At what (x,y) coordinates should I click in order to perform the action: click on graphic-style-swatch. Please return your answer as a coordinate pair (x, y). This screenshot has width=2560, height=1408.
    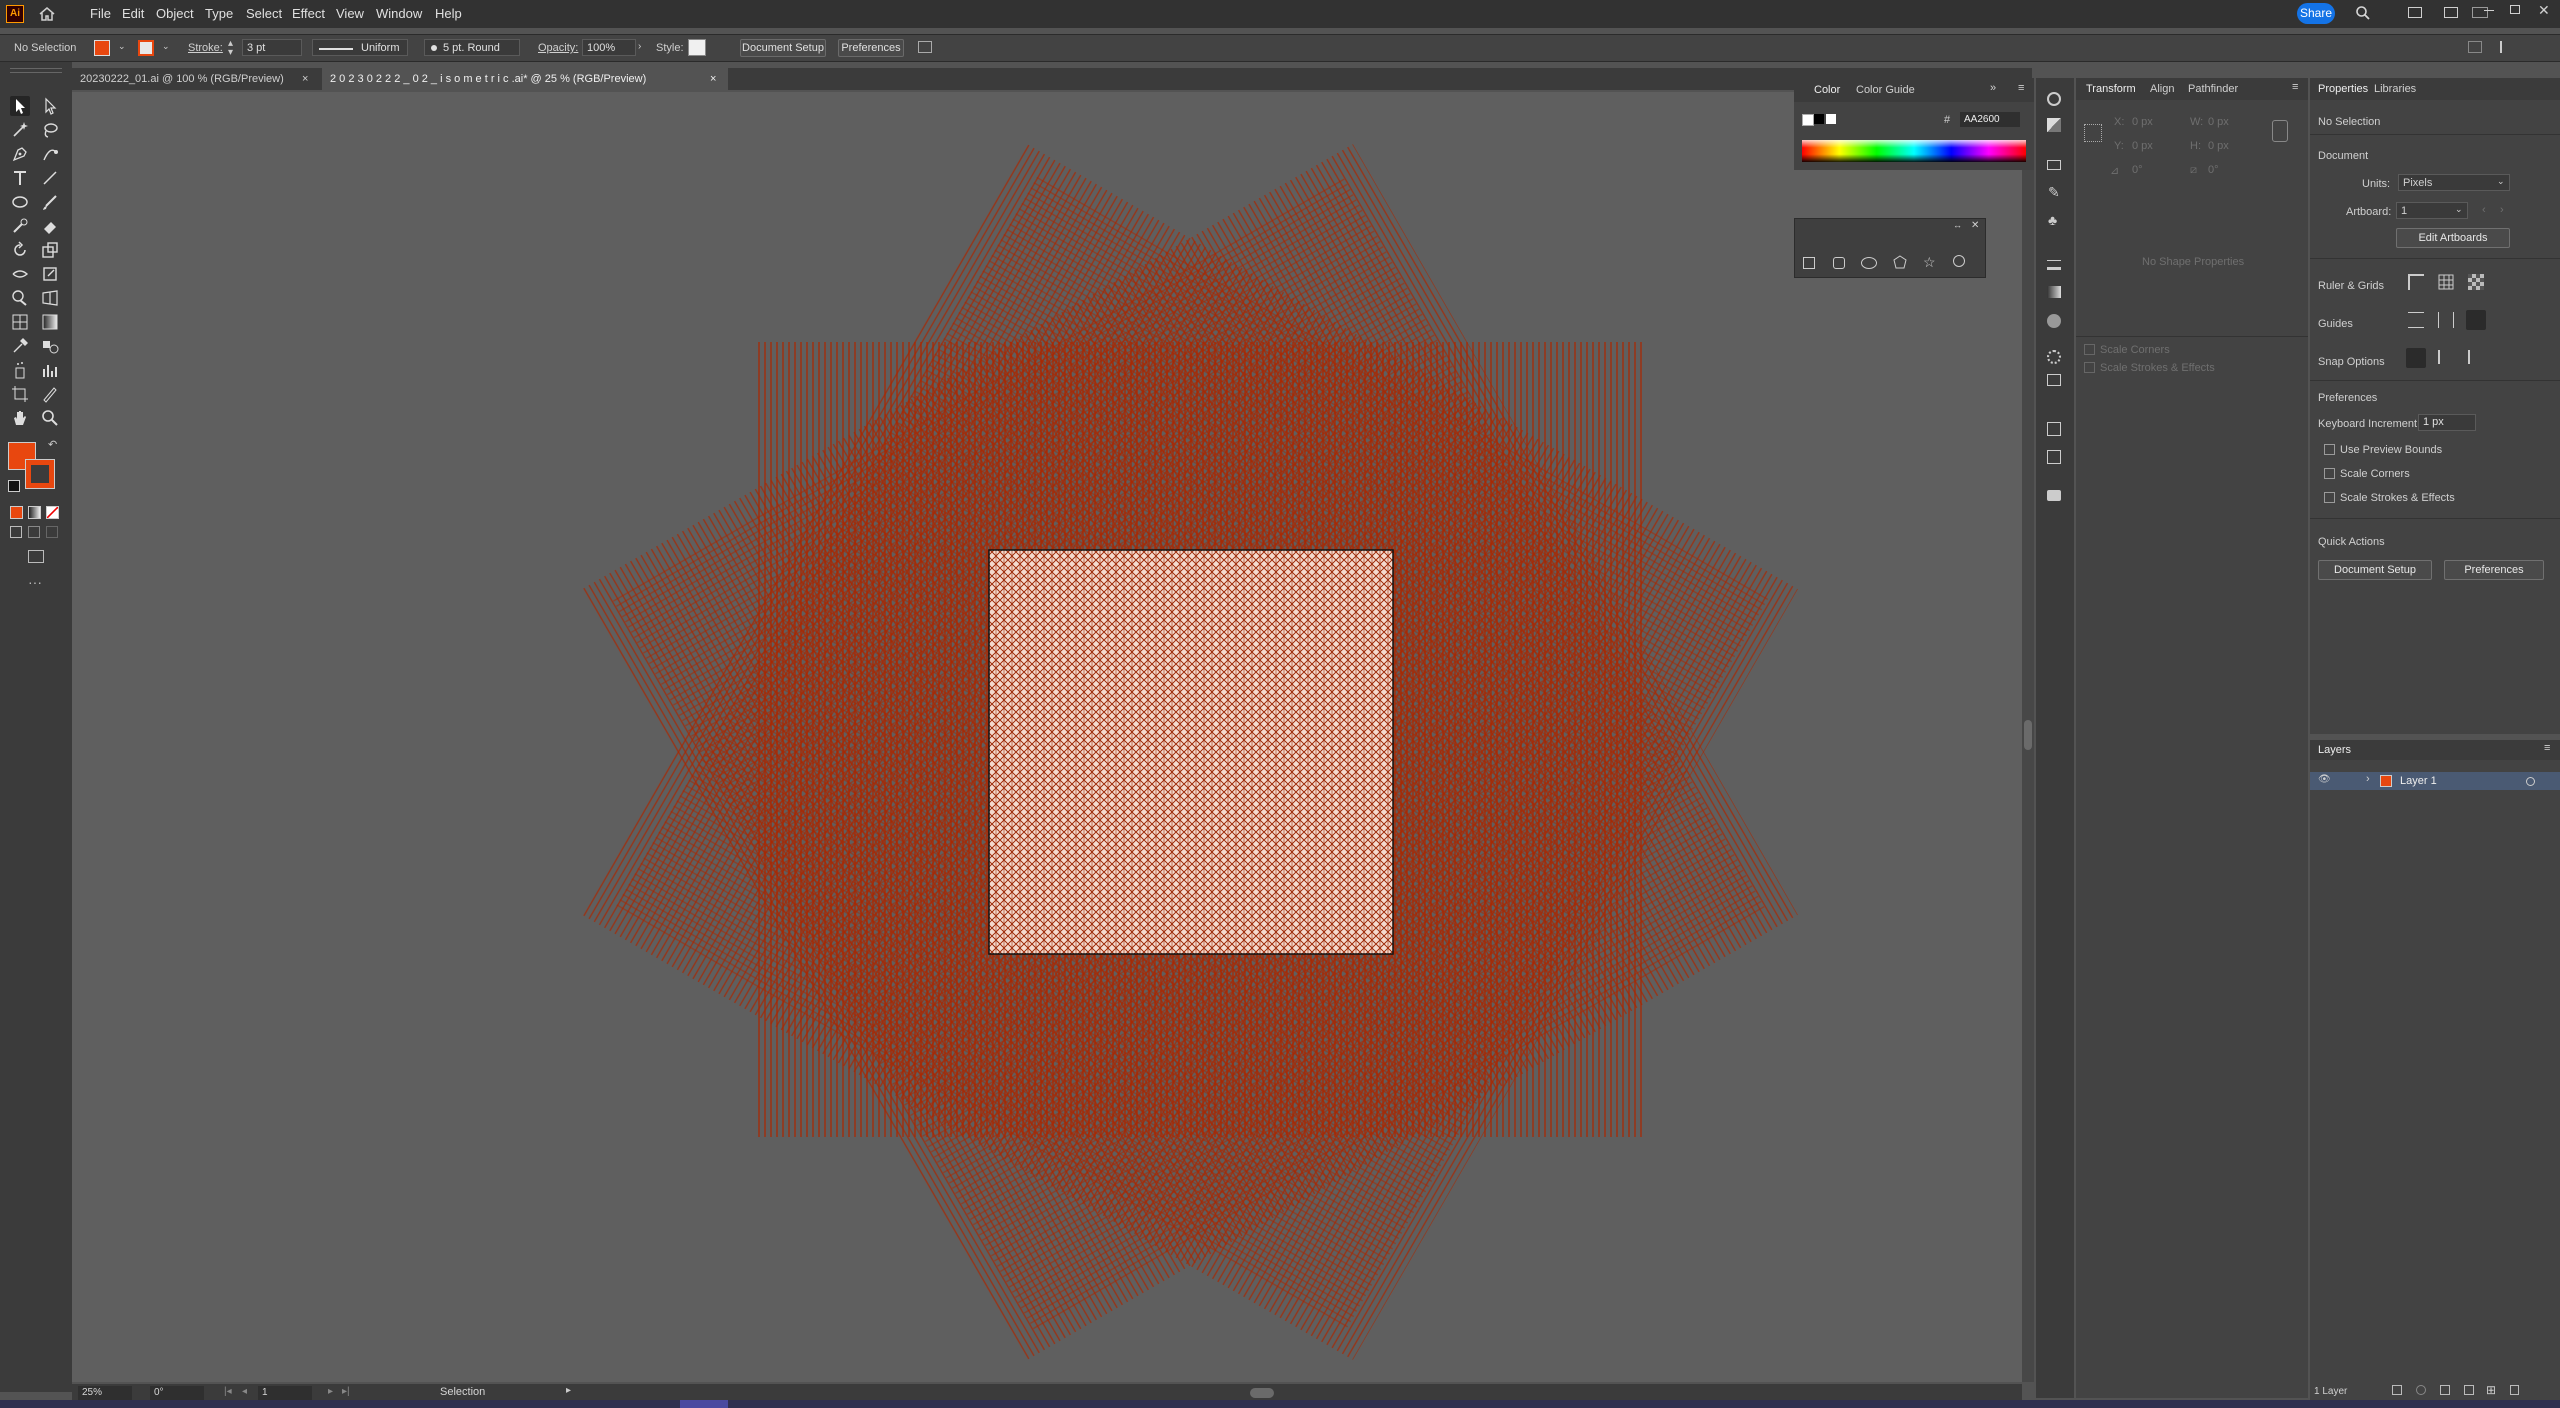
    Looking at the image, I should click on (697, 47).